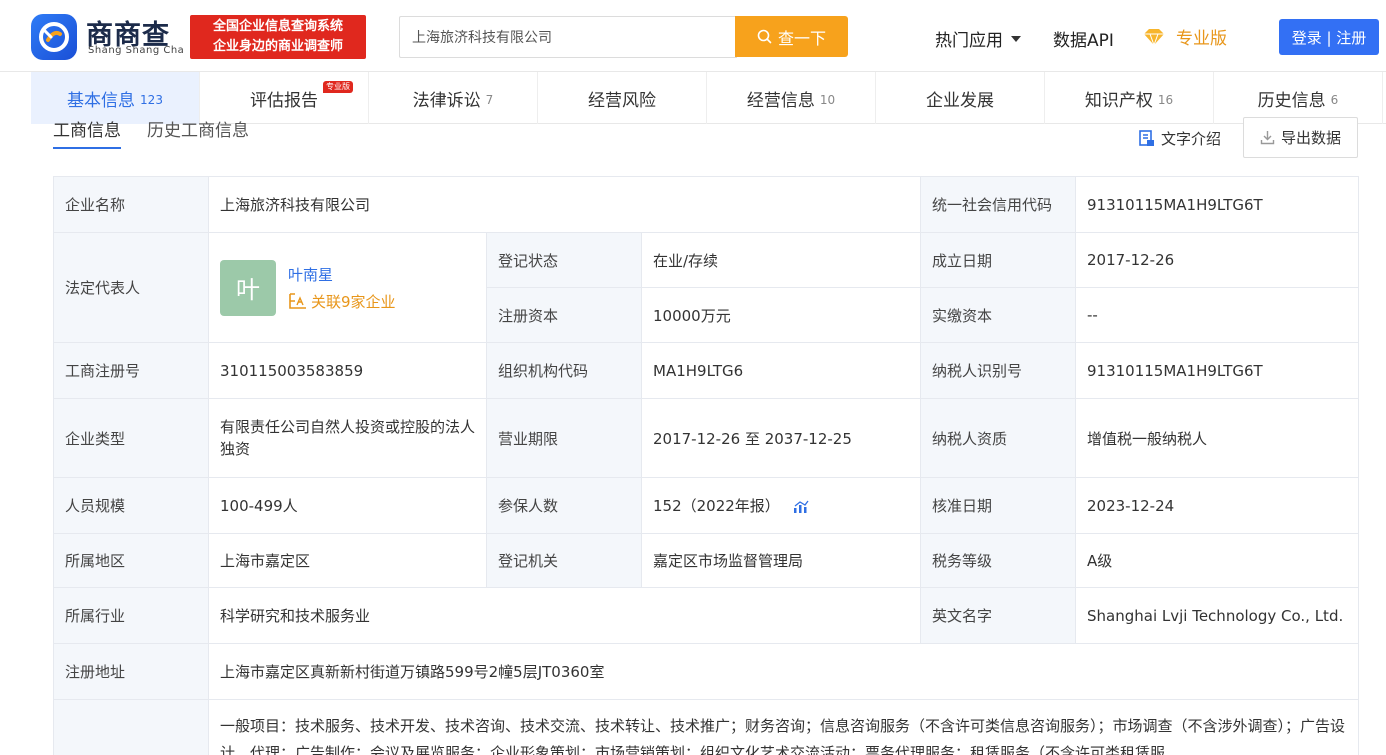 Image resolution: width=1386 pixels, height=755 pixels. What do you see at coordinates (347, 287) in the screenshot?
I see `legal-rep-cell: 叶 叶南星 关联9家企业` at bounding box center [347, 287].